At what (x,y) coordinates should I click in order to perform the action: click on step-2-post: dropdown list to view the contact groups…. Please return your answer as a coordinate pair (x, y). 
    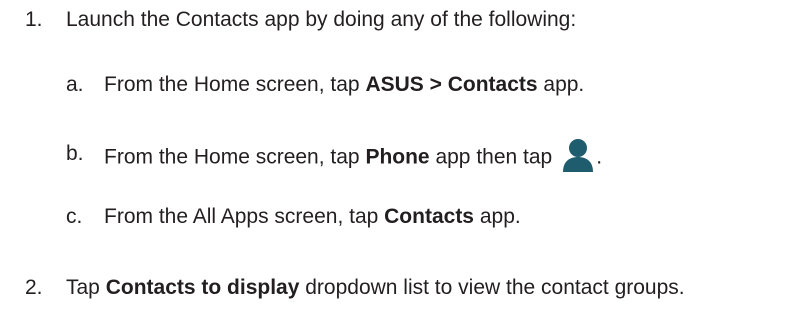
    Looking at the image, I should click on (492, 287).